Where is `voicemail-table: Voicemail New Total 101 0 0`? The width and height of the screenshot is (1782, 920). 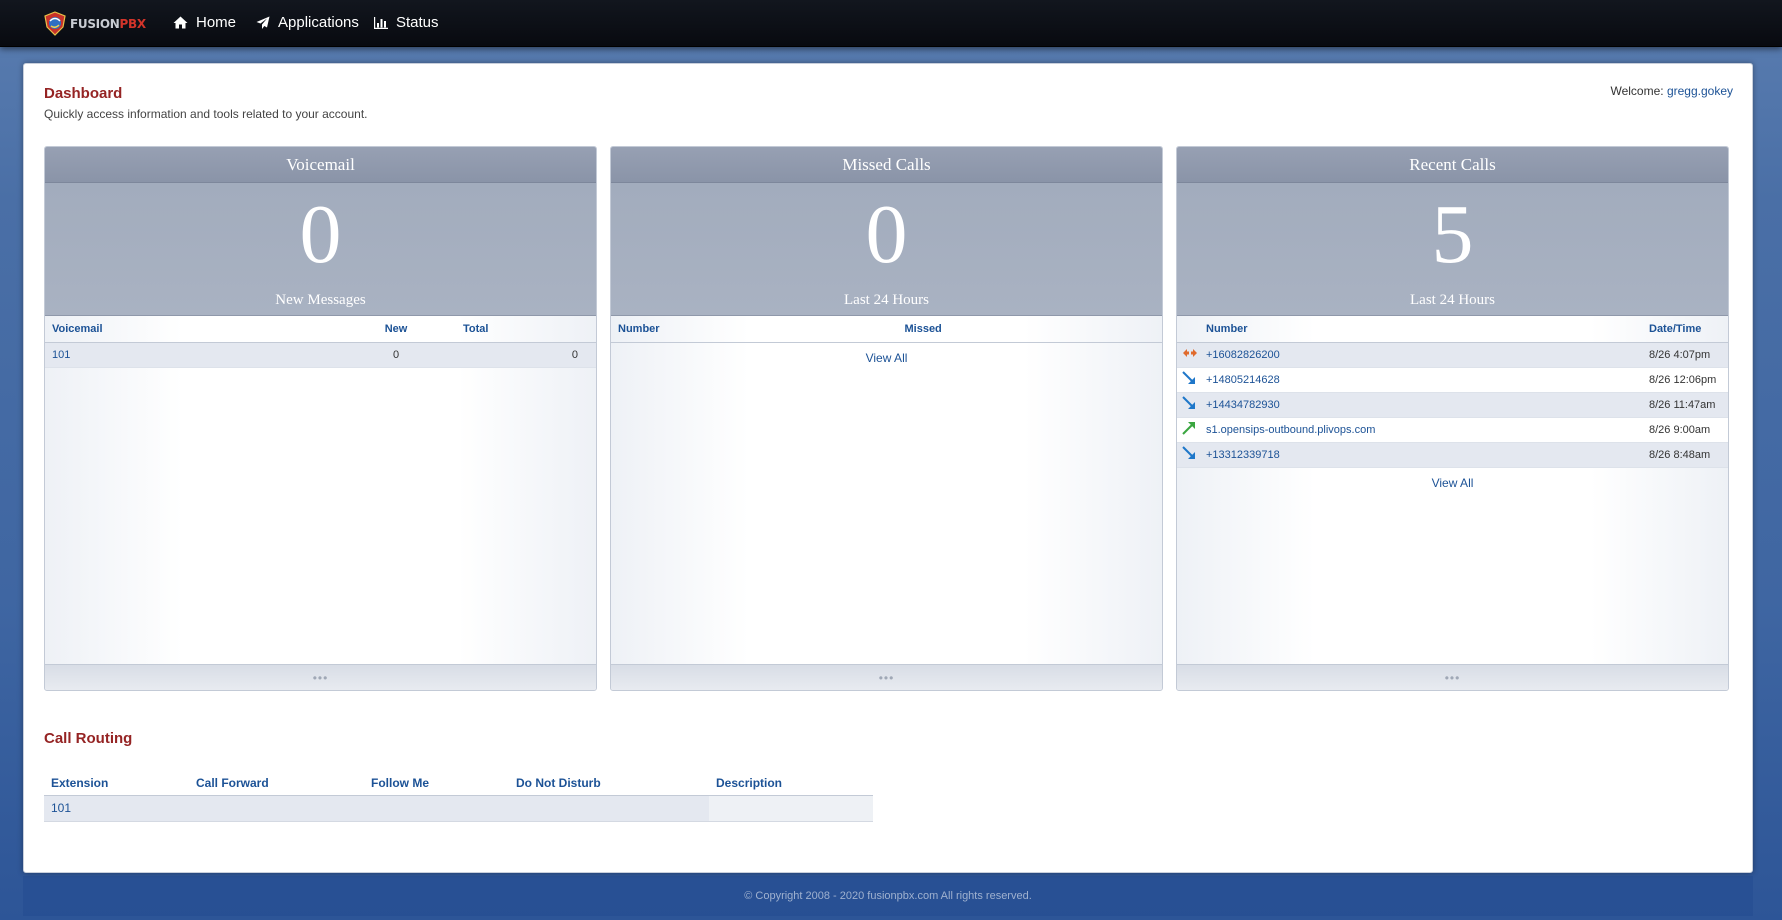
voicemail-table: Voicemail New Total 101 0 0 is located at coordinates (320, 342).